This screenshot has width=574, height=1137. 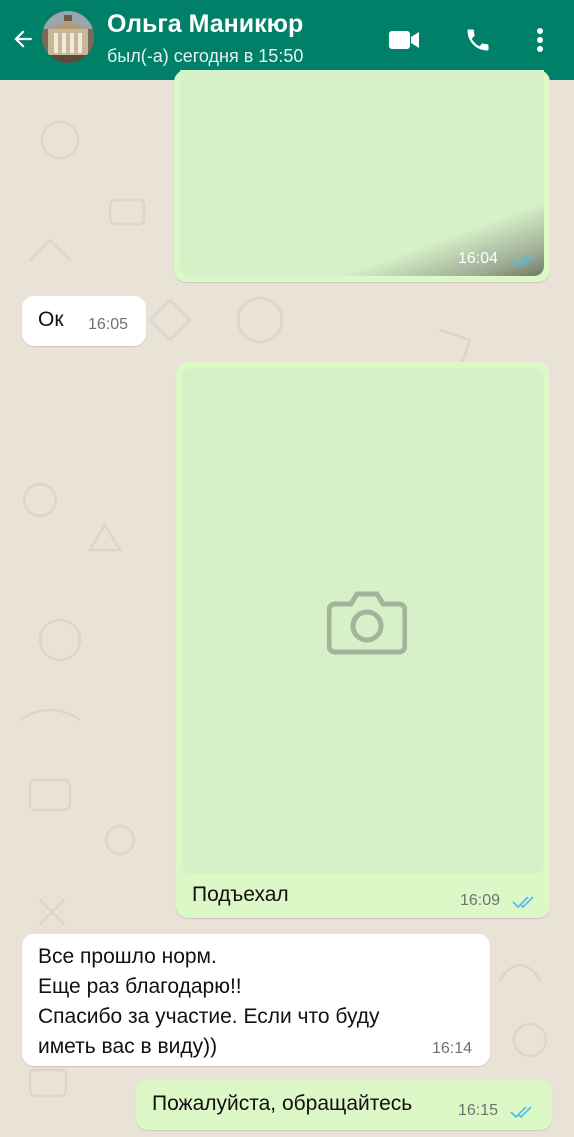 What do you see at coordinates (127, 956) in the screenshot?
I see `message-line: Все прошло норм.` at bounding box center [127, 956].